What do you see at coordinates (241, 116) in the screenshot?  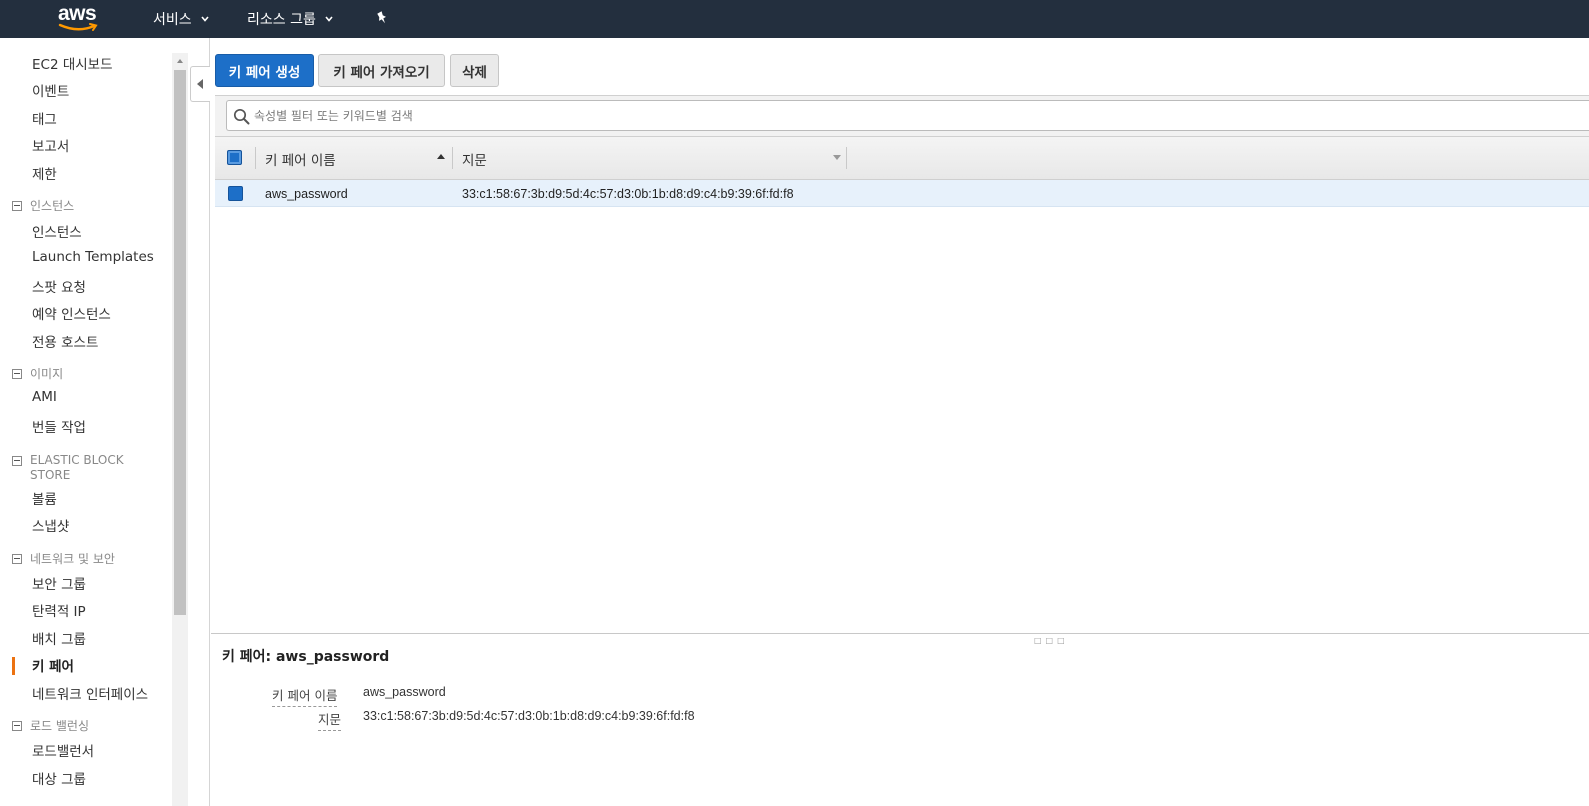 I see `search-icon` at bounding box center [241, 116].